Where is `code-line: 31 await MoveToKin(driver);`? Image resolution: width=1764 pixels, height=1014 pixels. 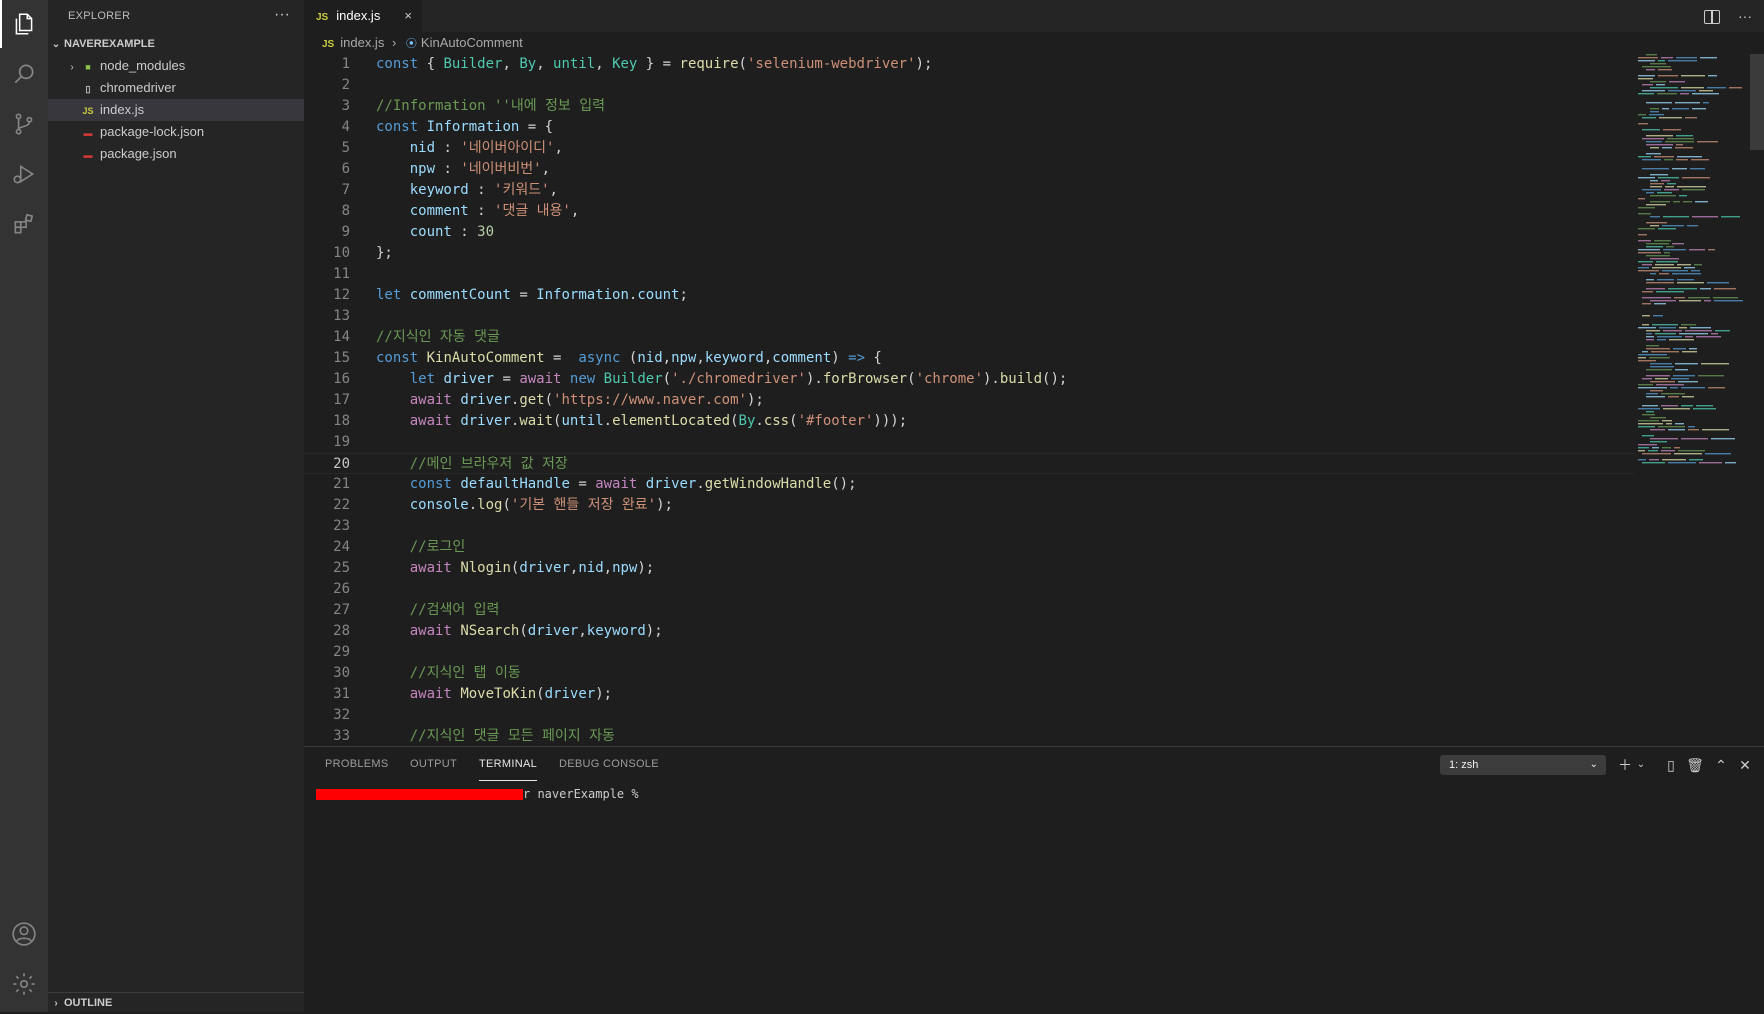 code-line: 31 await MoveToKin(driver); is located at coordinates (969, 694).